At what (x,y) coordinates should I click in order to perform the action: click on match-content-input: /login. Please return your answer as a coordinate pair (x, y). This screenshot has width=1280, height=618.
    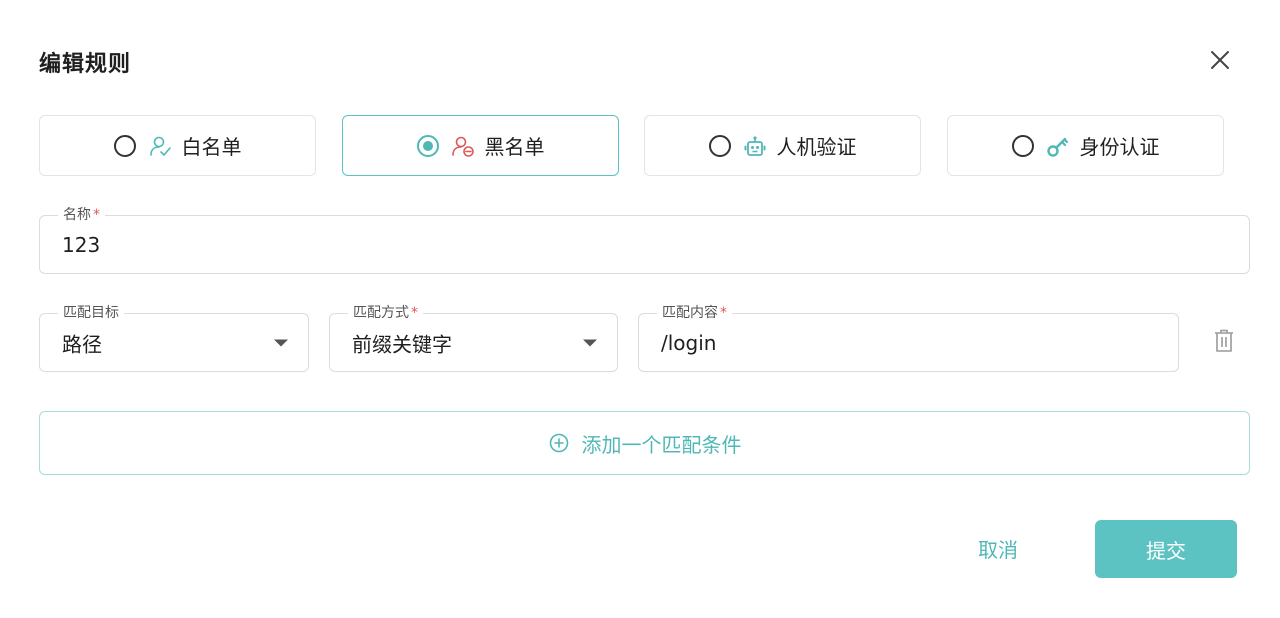
    Looking at the image, I should click on (688, 343).